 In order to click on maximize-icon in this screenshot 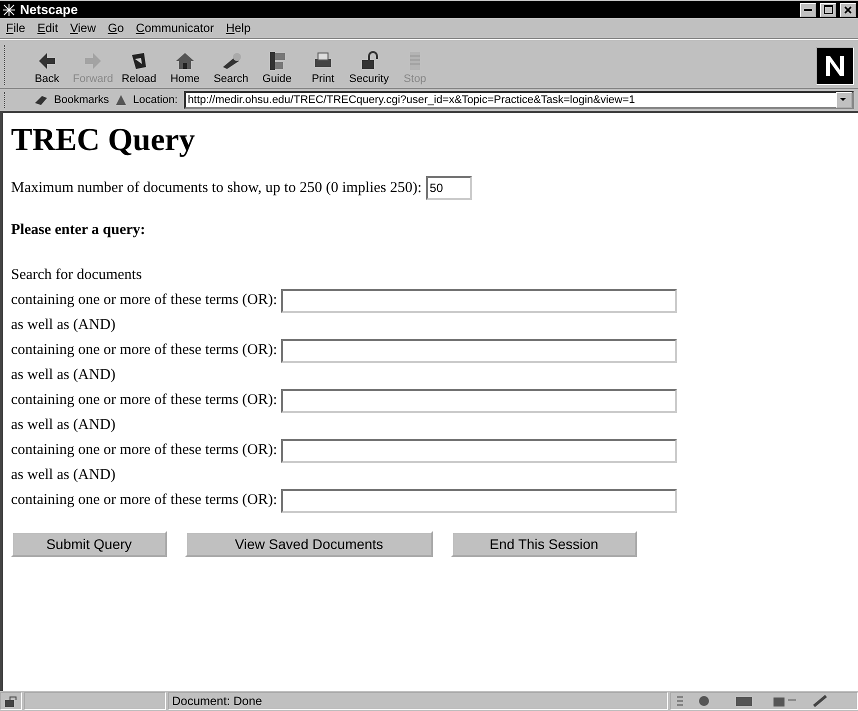, I will do `click(828, 9)`.